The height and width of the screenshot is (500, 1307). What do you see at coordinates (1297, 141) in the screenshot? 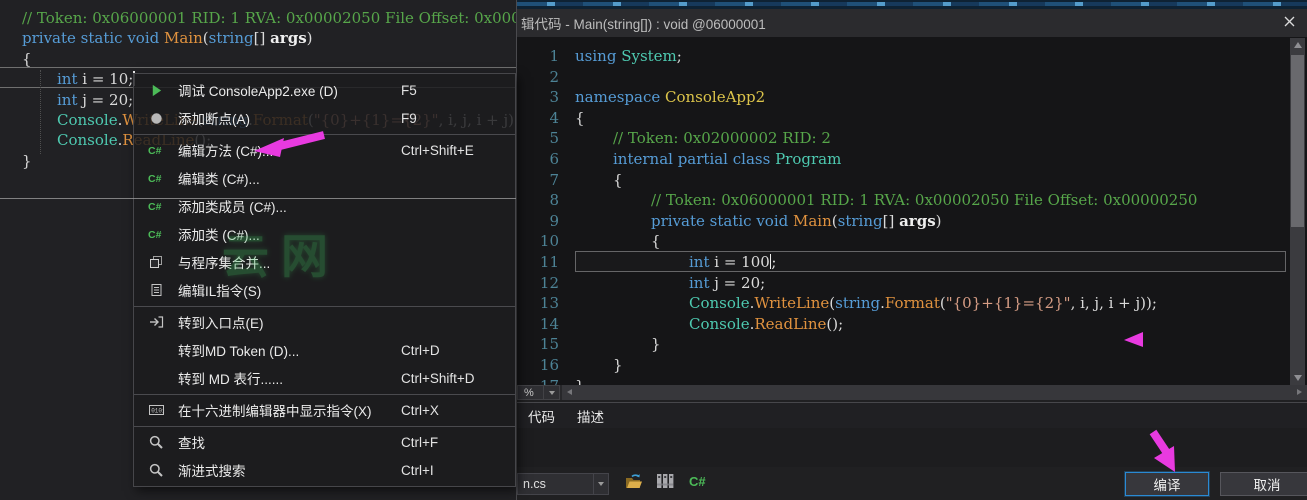
I see `vertical-scrollbar-thumb` at bounding box center [1297, 141].